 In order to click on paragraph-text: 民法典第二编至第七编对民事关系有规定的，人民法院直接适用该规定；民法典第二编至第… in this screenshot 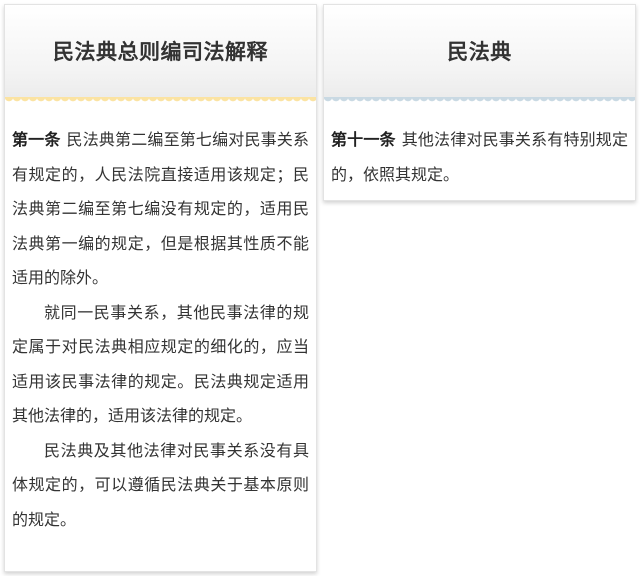, I will do `click(160, 208)`.